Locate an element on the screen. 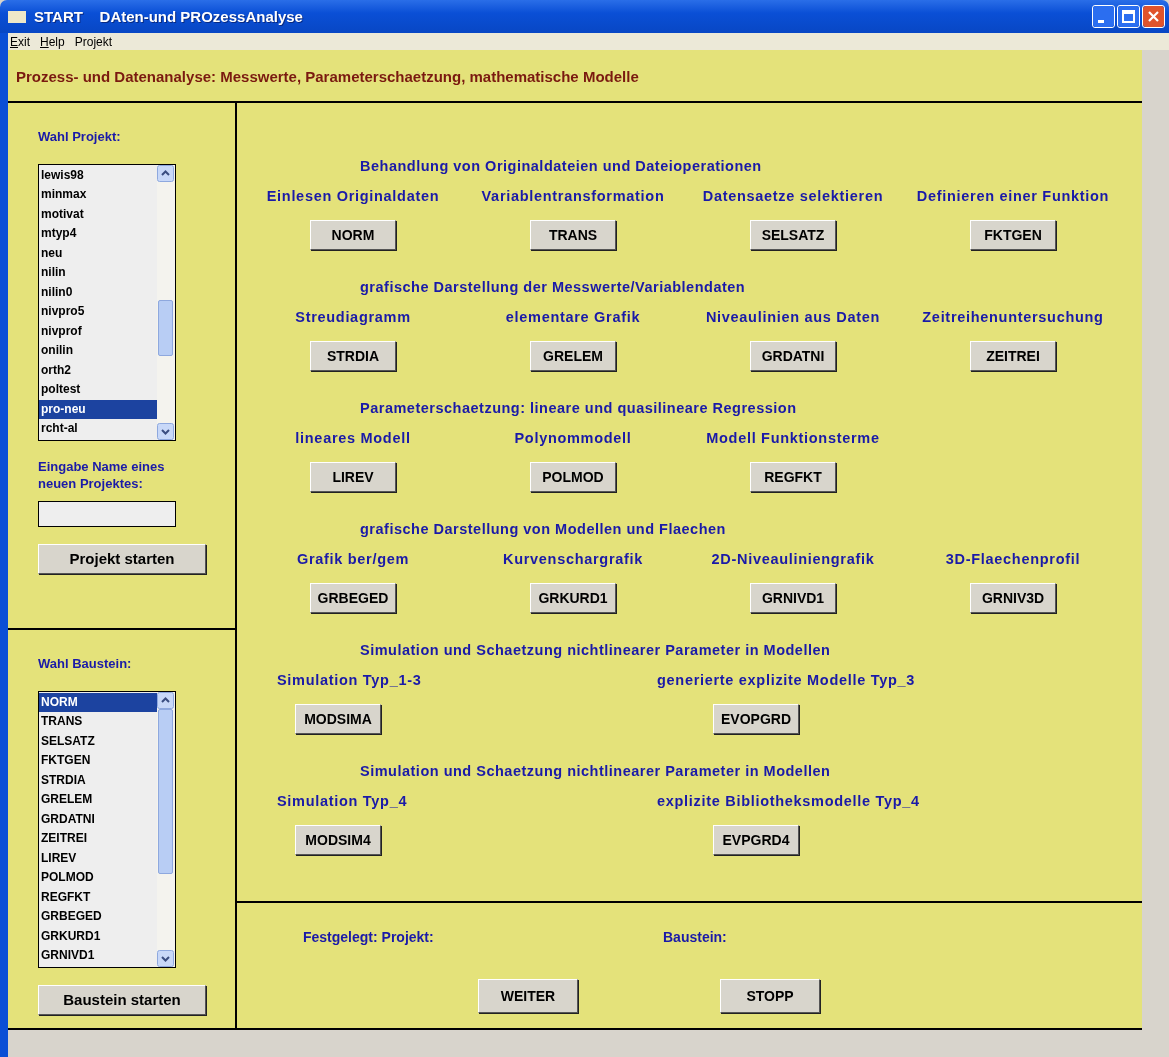 This screenshot has width=1169, height=1057. module-label: elementare Grafik is located at coordinates (573, 317).